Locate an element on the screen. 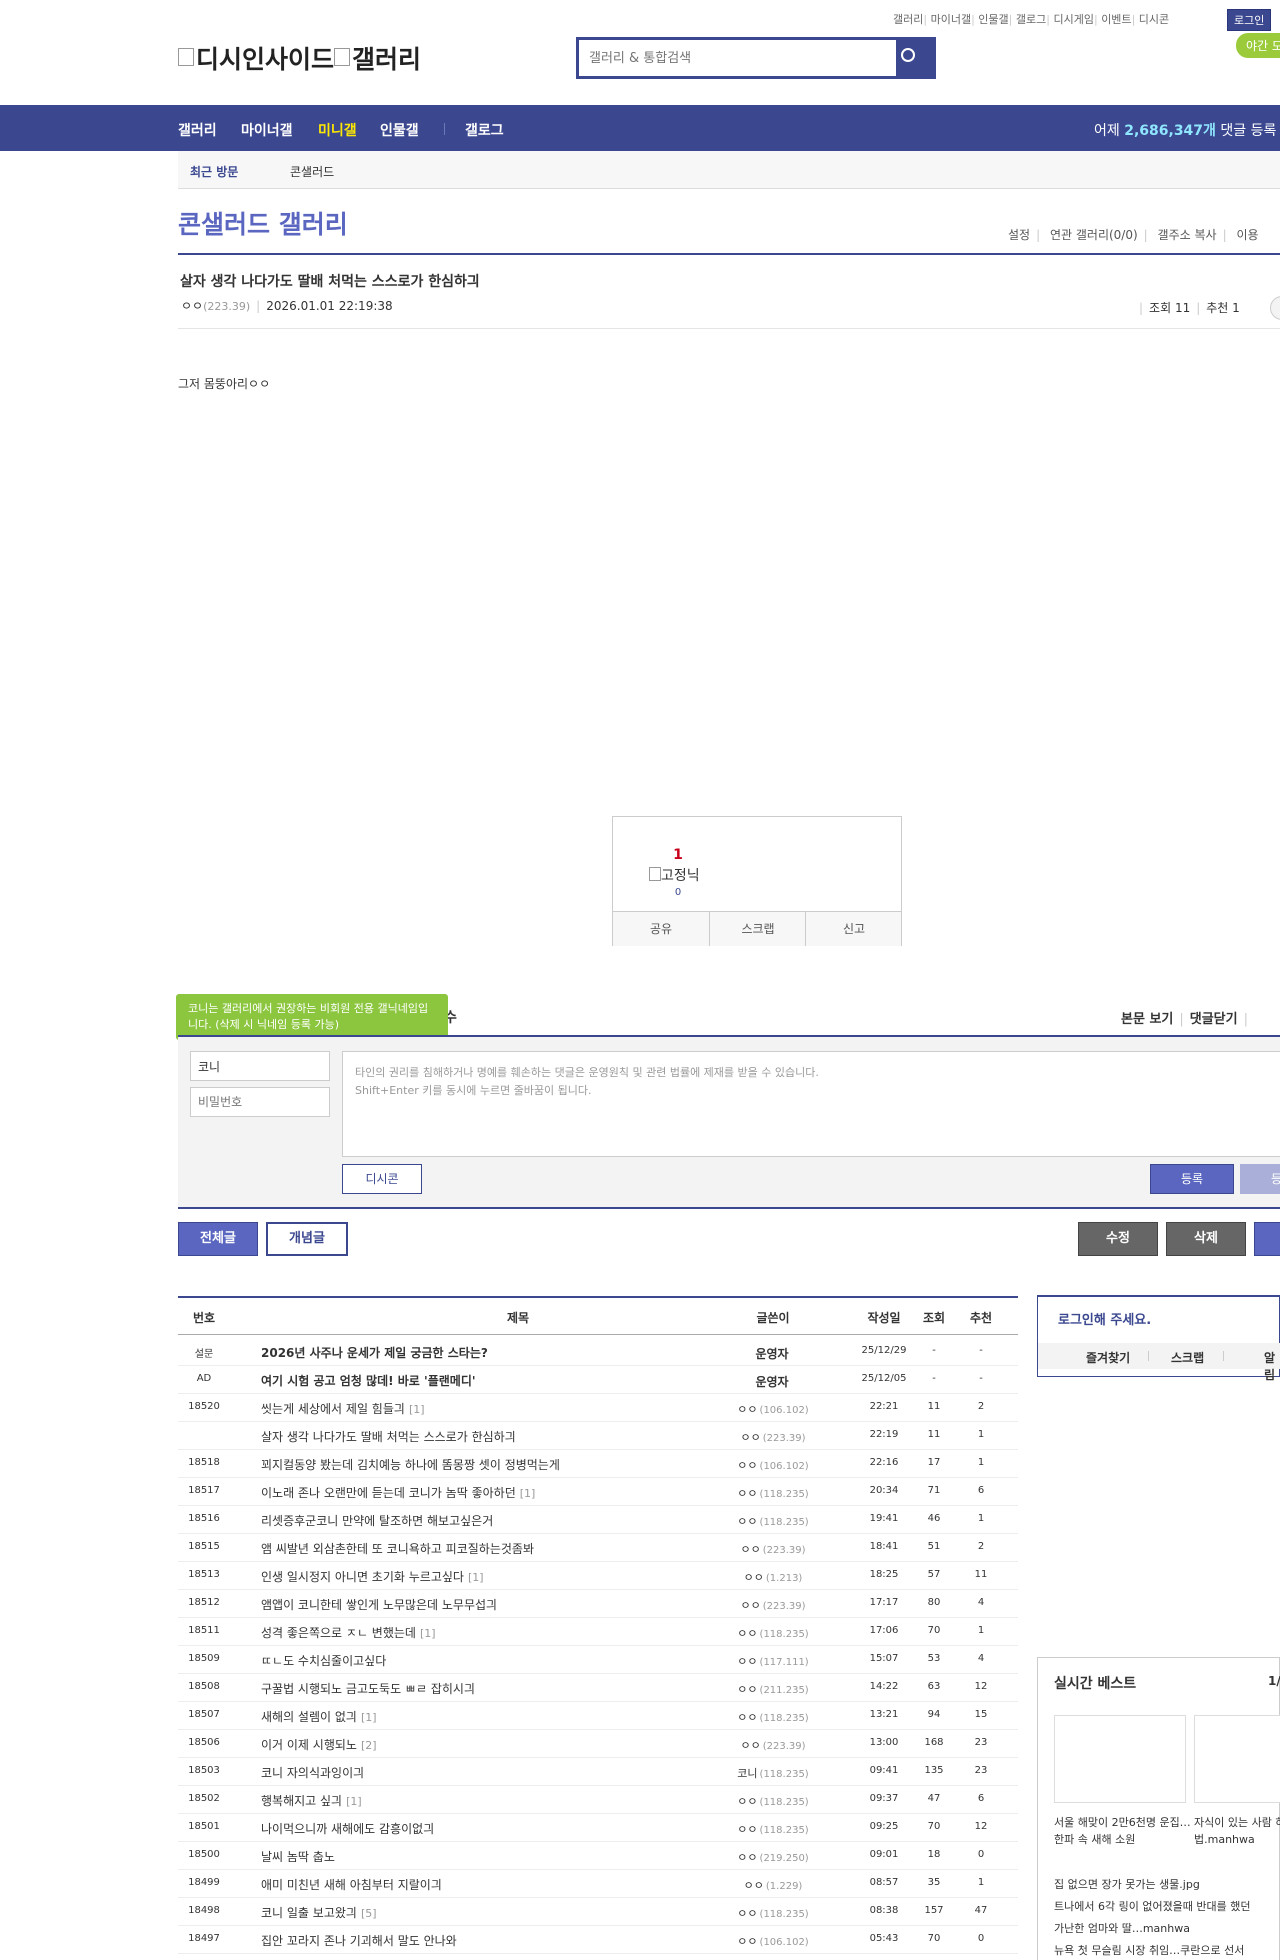  row-subject: 리셋증후군코니 만약에 탈조하면 해보고싶은거 is located at coordinates (379, 1520).